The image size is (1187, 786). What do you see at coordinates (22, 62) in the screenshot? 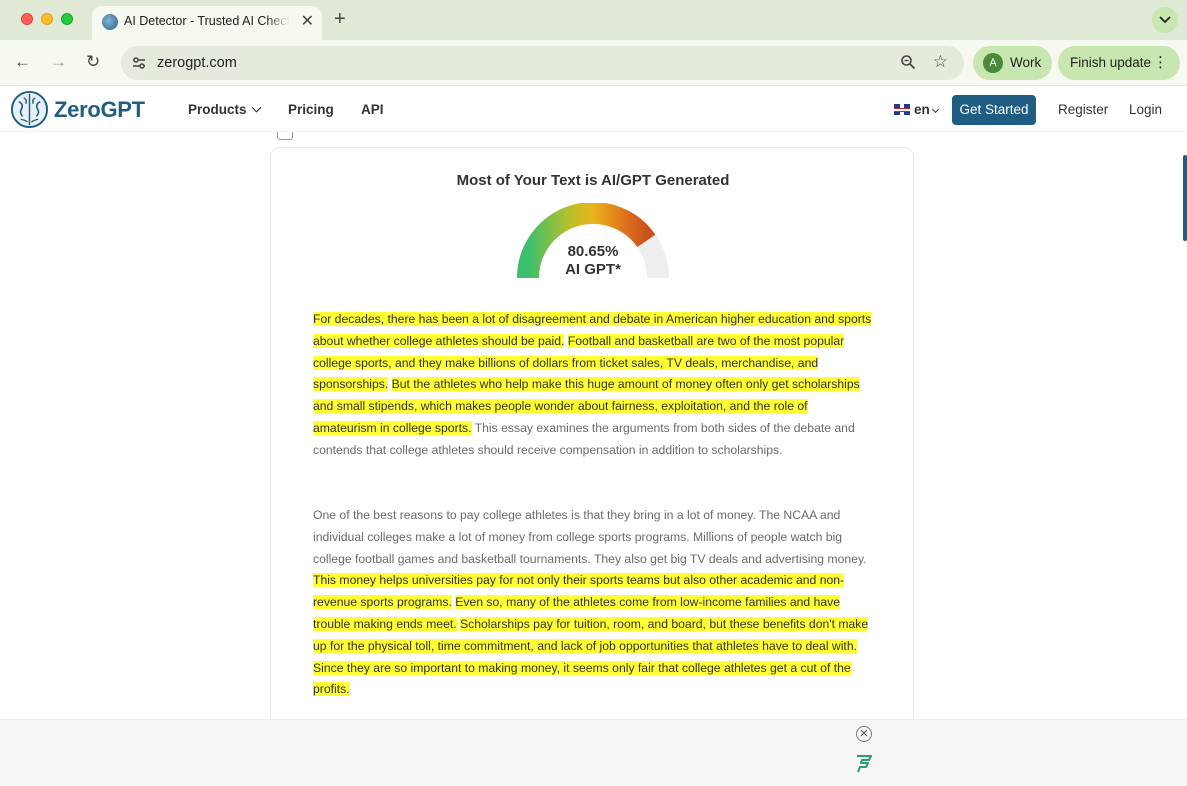
I see `back-button: ←` at bounding box center [22, 62].